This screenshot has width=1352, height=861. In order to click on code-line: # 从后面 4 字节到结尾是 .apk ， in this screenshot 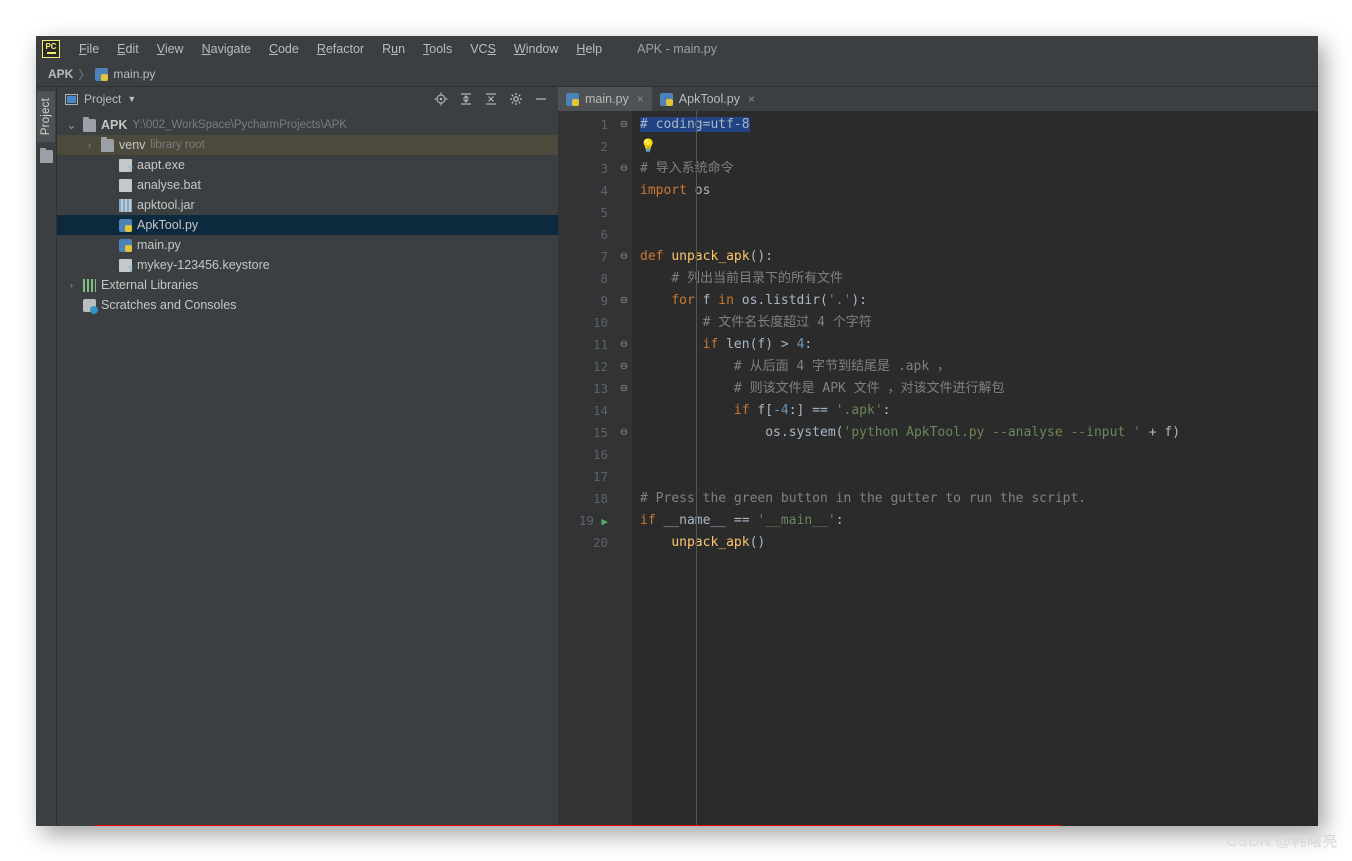, I will do `click(975, 367)`.